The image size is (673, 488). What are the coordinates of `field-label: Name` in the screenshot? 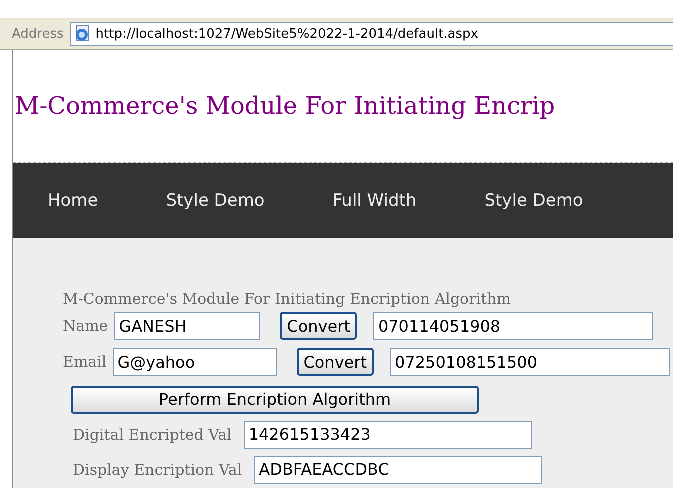 It's located at (85, 326).